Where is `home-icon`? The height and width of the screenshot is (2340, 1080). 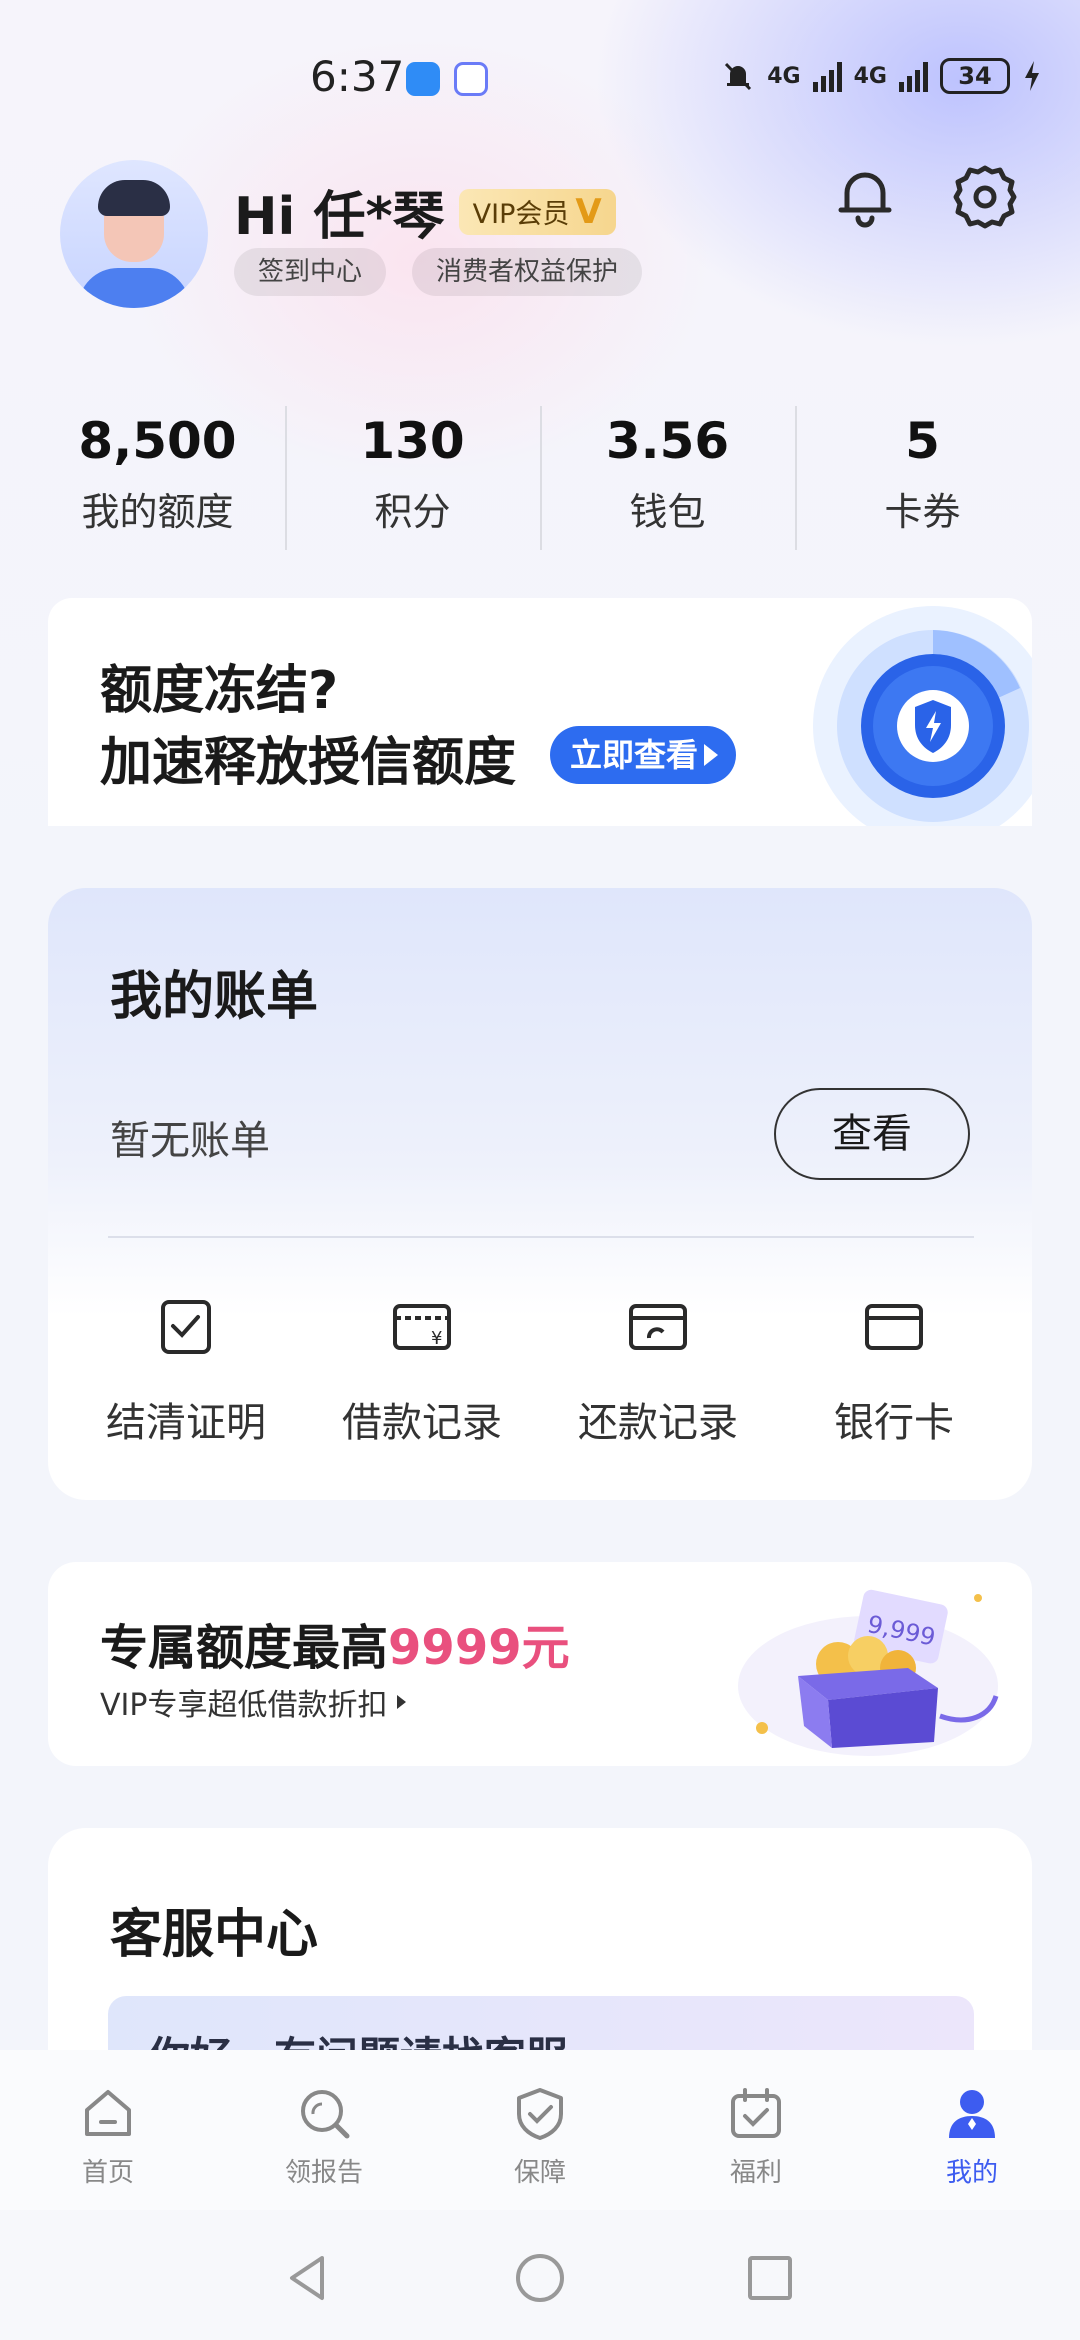
home-icon is located at coordinates (108, 2113).